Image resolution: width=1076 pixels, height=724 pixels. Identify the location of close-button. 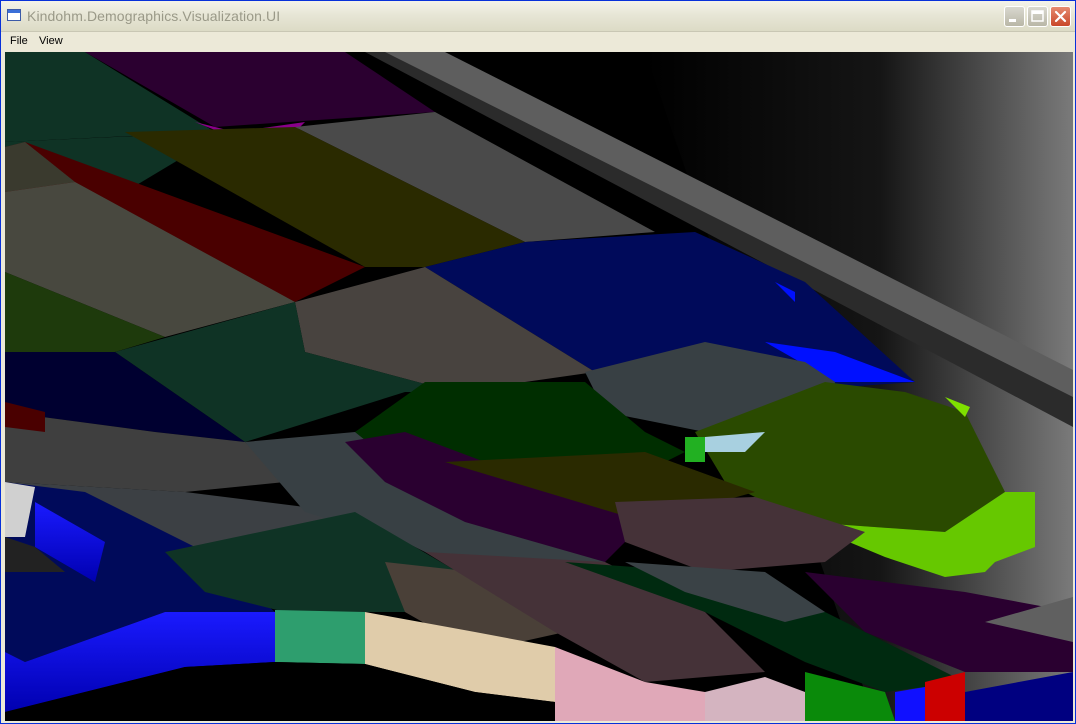
(1060, 16).